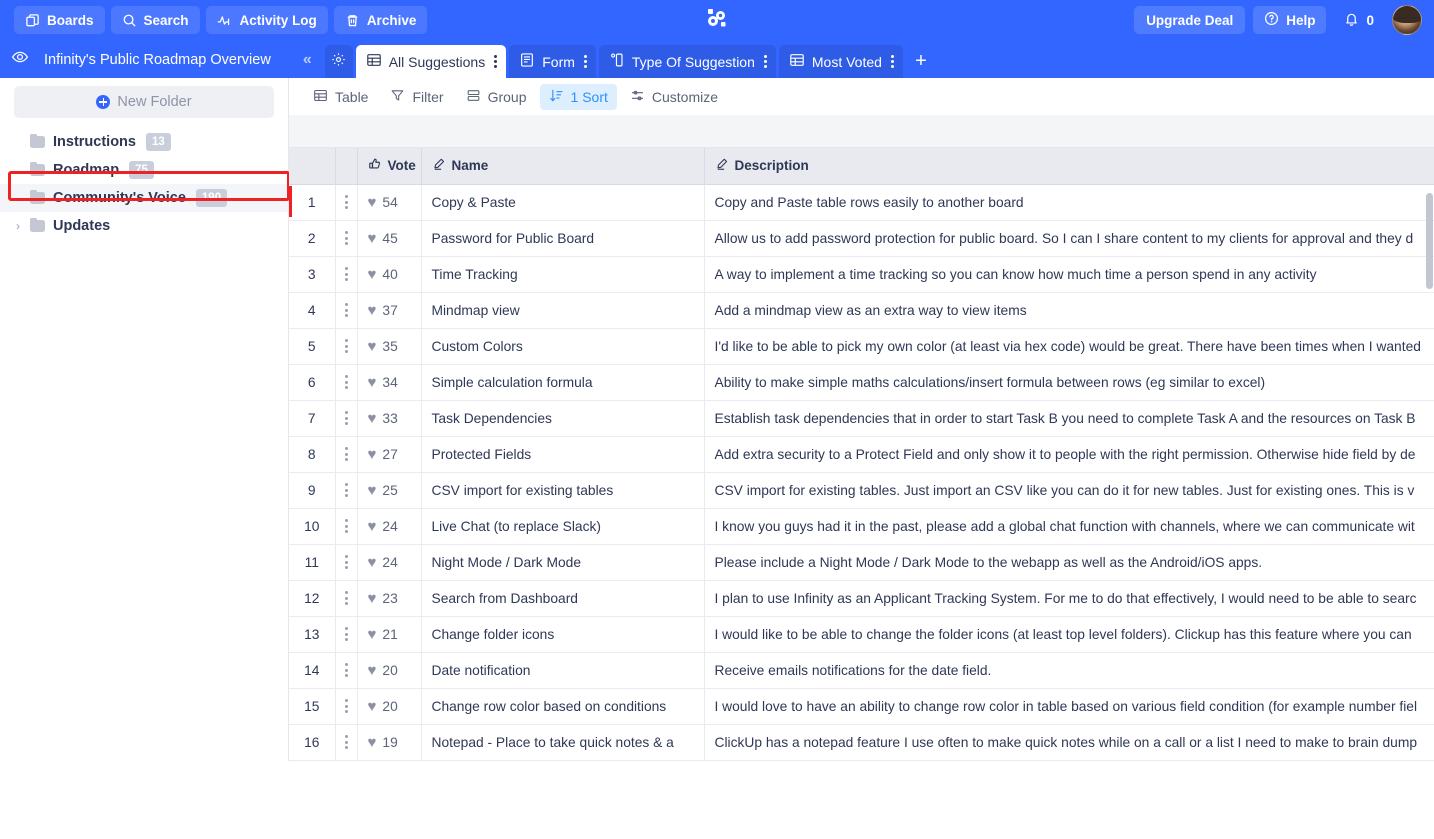 This screenshot has width=1434, height=839. Describe the element at coordinates (380, 20) in the screenshot. I see `archive-button: Archive` at that location.